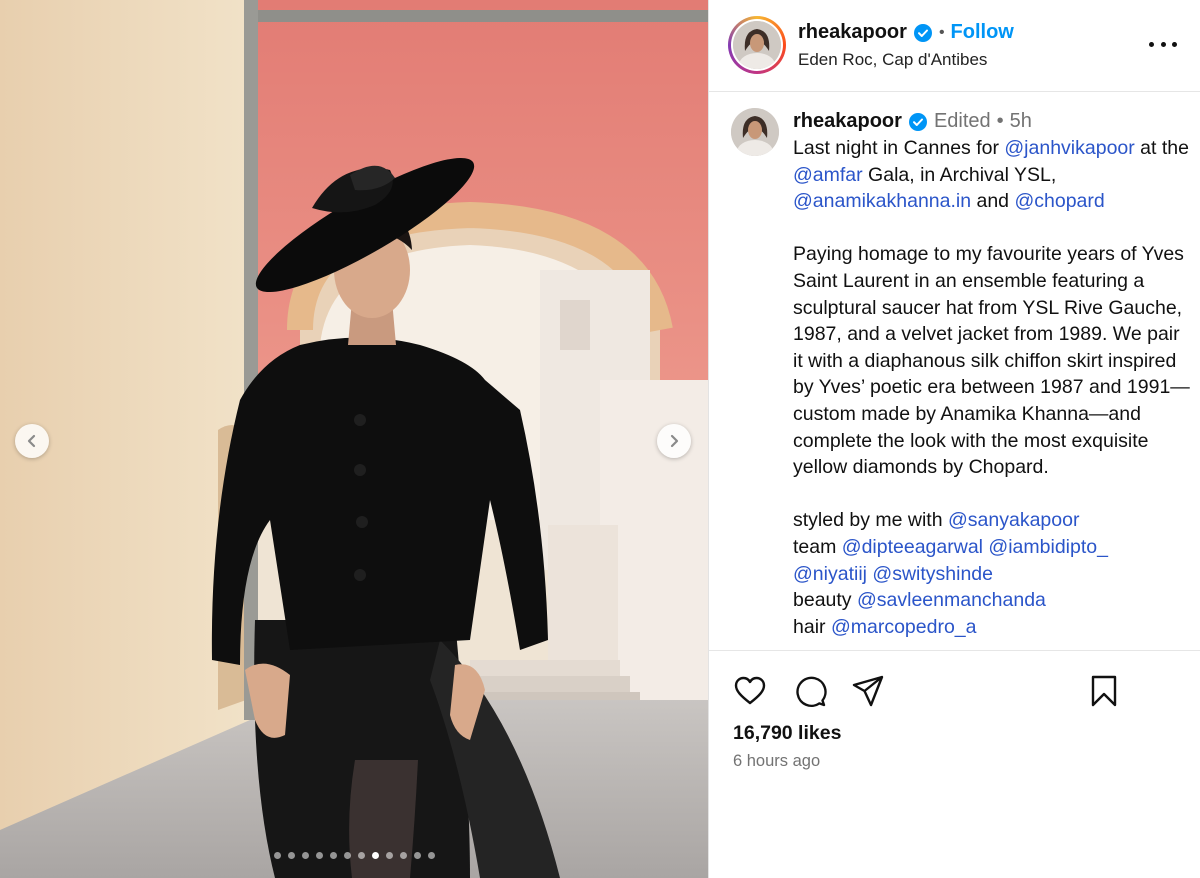 The width and height of the screenshot is (1200, 878). I want to click on save-button, so click(1104, 691).